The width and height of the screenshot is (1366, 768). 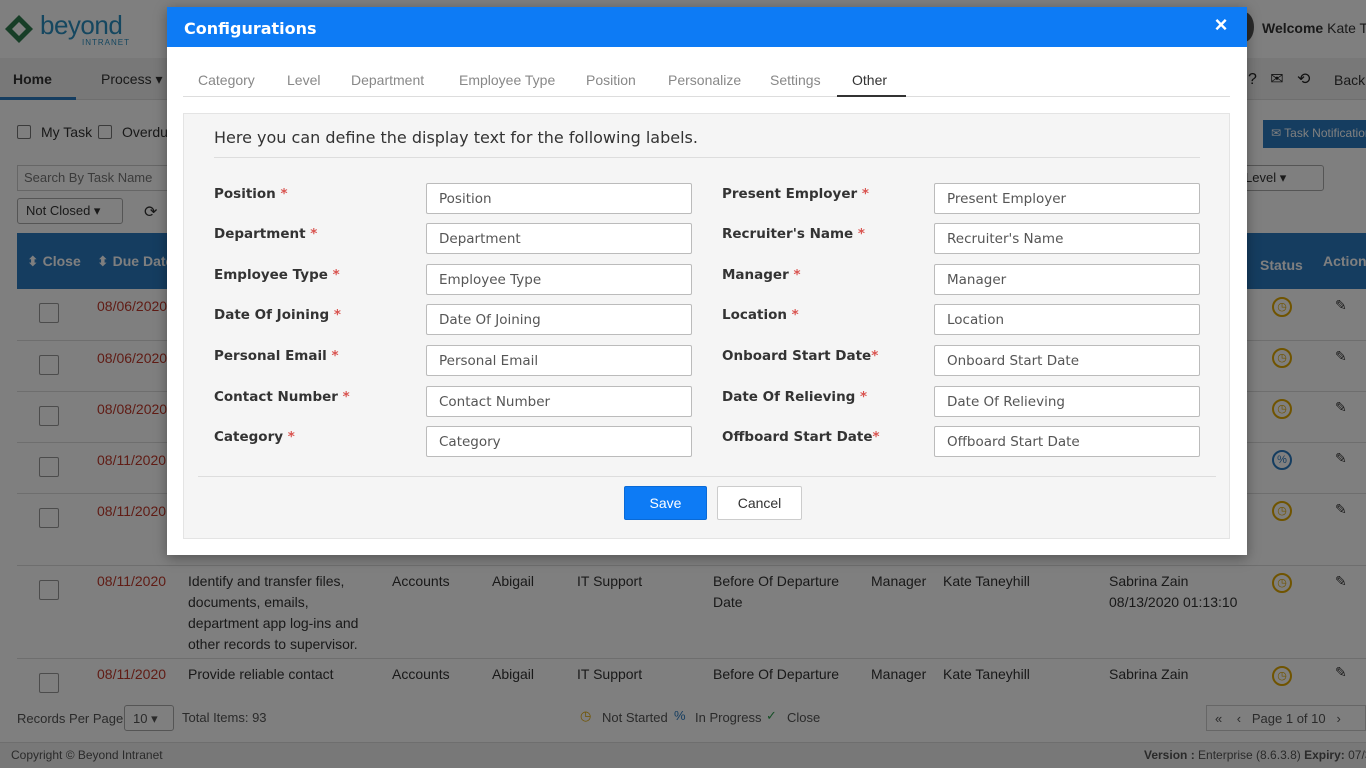 What do you see at coordinates (249, 437) in the screenshot?
I see `label-category-text: Category` at bounding box center [249, 437].